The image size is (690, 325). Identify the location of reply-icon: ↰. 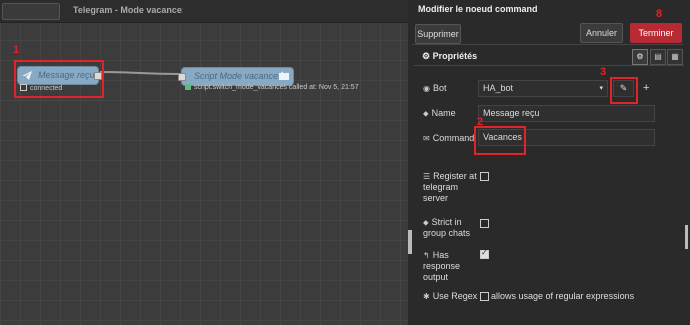
(426, 255).